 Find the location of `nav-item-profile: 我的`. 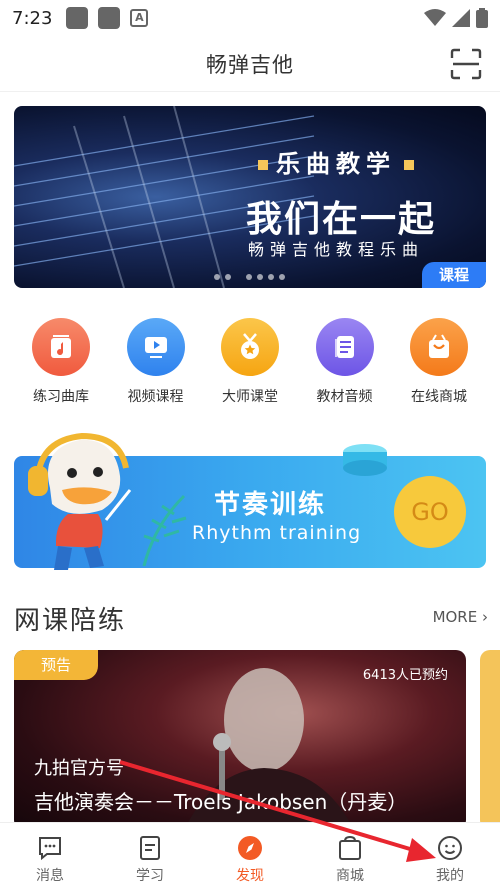

nav-item-profile: 我的 is located at coordinates (450, 856).